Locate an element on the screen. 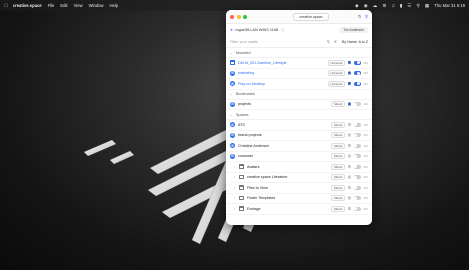 This screenshot has height=270, width=469. list-item: DM-M_001-Dateline_Lifestyle Unmount ••• is located at coordinates (299, 63).